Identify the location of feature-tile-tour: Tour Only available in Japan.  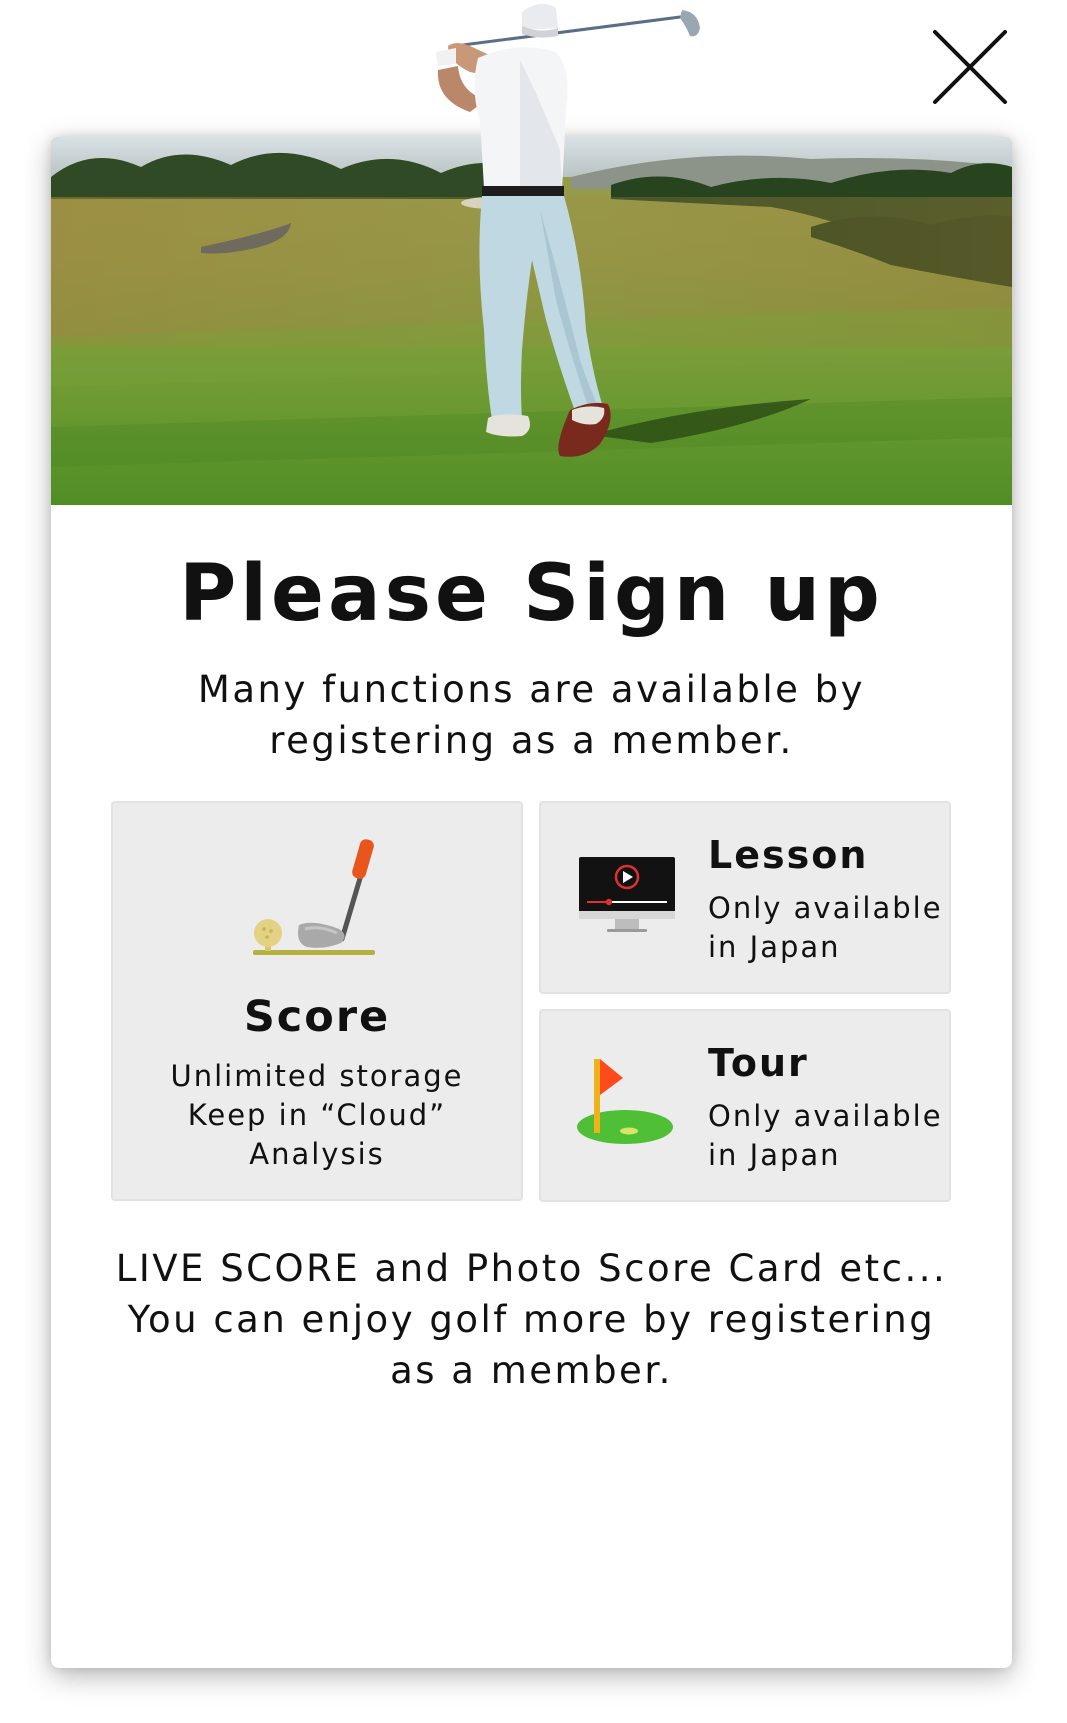
(745, 1105).